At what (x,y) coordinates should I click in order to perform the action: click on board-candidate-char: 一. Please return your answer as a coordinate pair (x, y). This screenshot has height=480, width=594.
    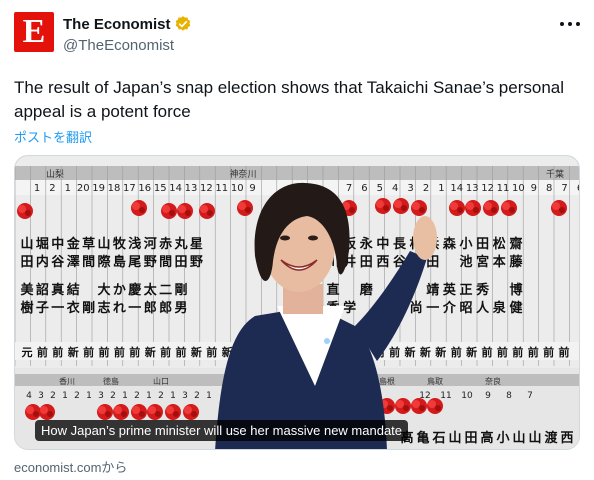
    Looking at the image, I should click on (432, 308).